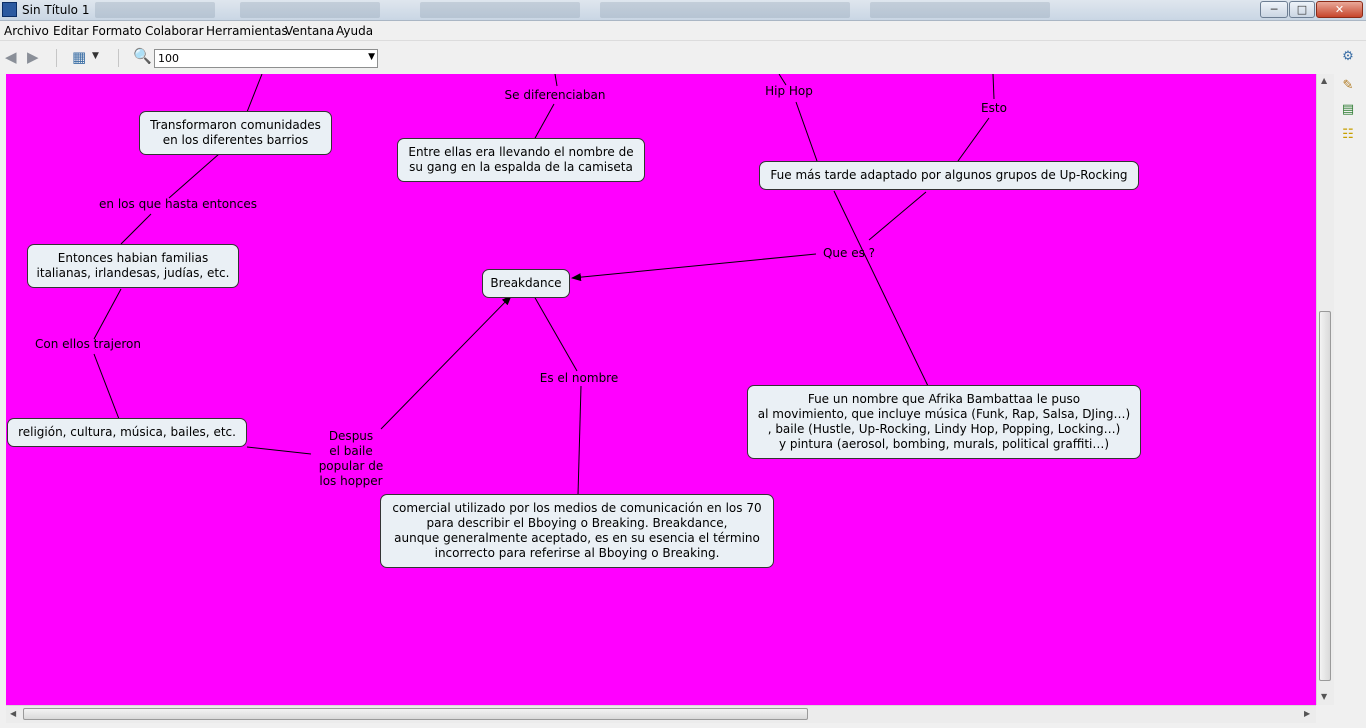 The image size is (1366, 728). Describe the element at coordinates (309, 31) in the screenshot. I see `menu-ventana: Ventana` at that location.